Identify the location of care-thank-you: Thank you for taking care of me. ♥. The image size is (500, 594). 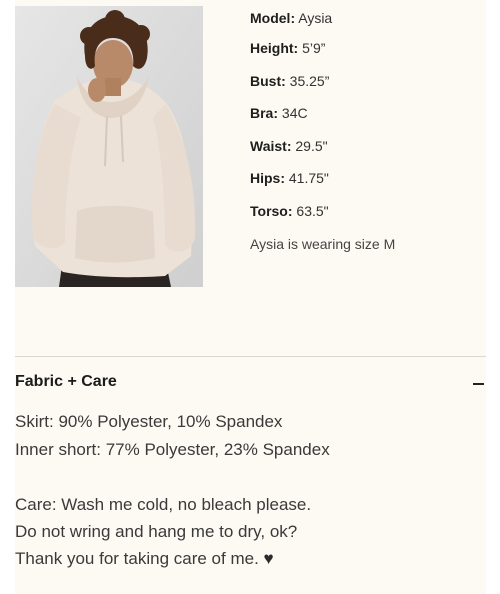
(144, 558).